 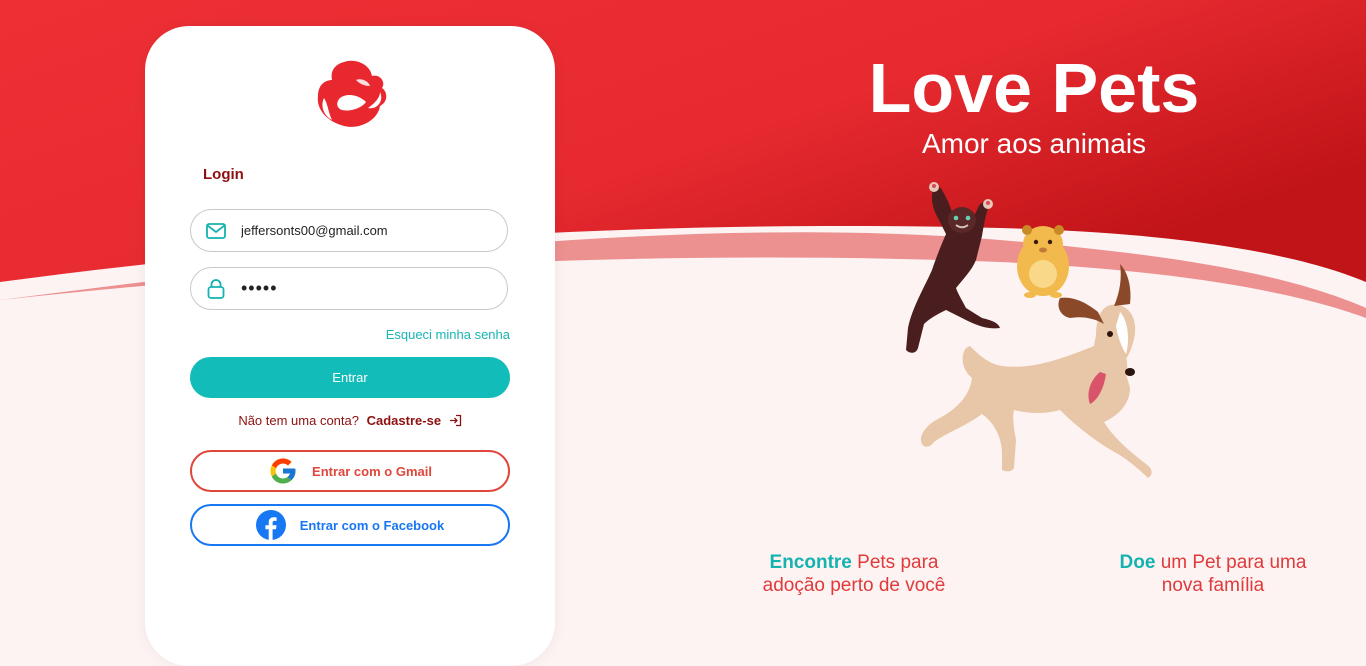 I want to click on signup-prompt: Não tem uma conta?, so click(x=298, y=420).